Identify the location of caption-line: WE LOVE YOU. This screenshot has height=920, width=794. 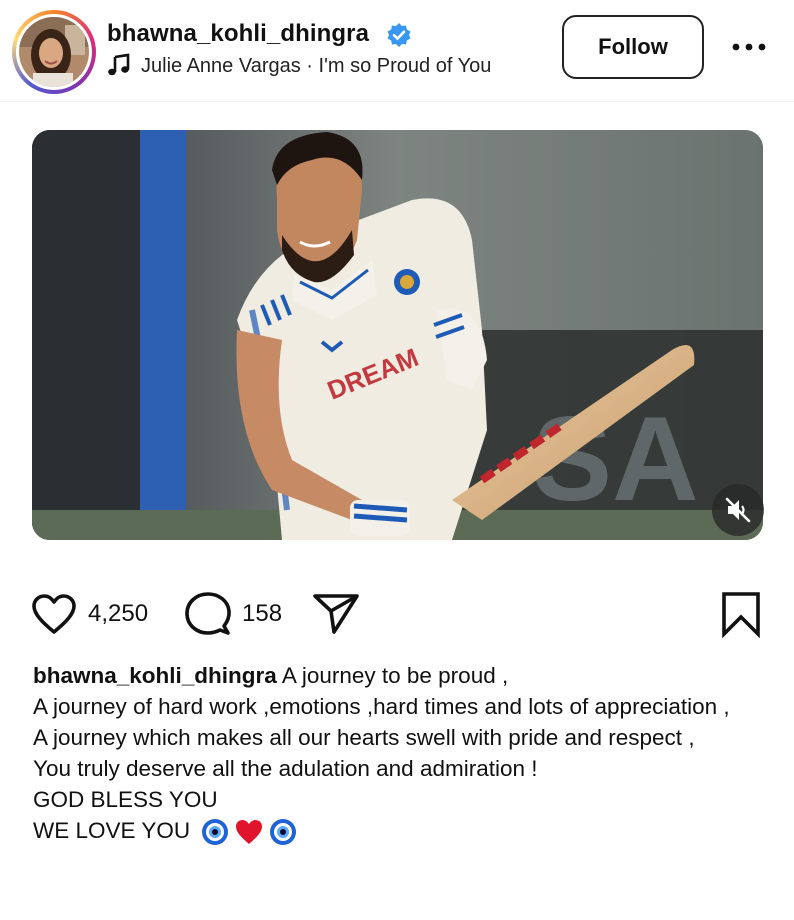
(112, 830).